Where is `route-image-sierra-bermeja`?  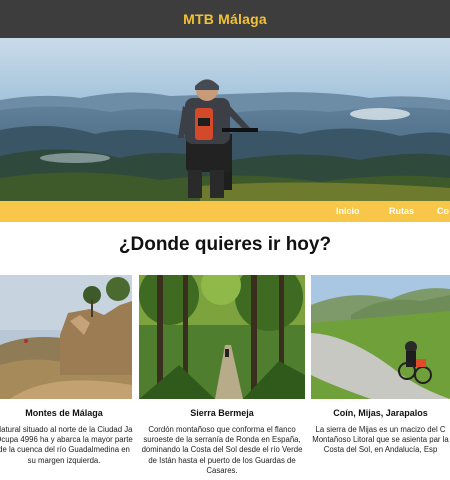 route-image-sierra-bermeja is located at coordinates (222, 337).